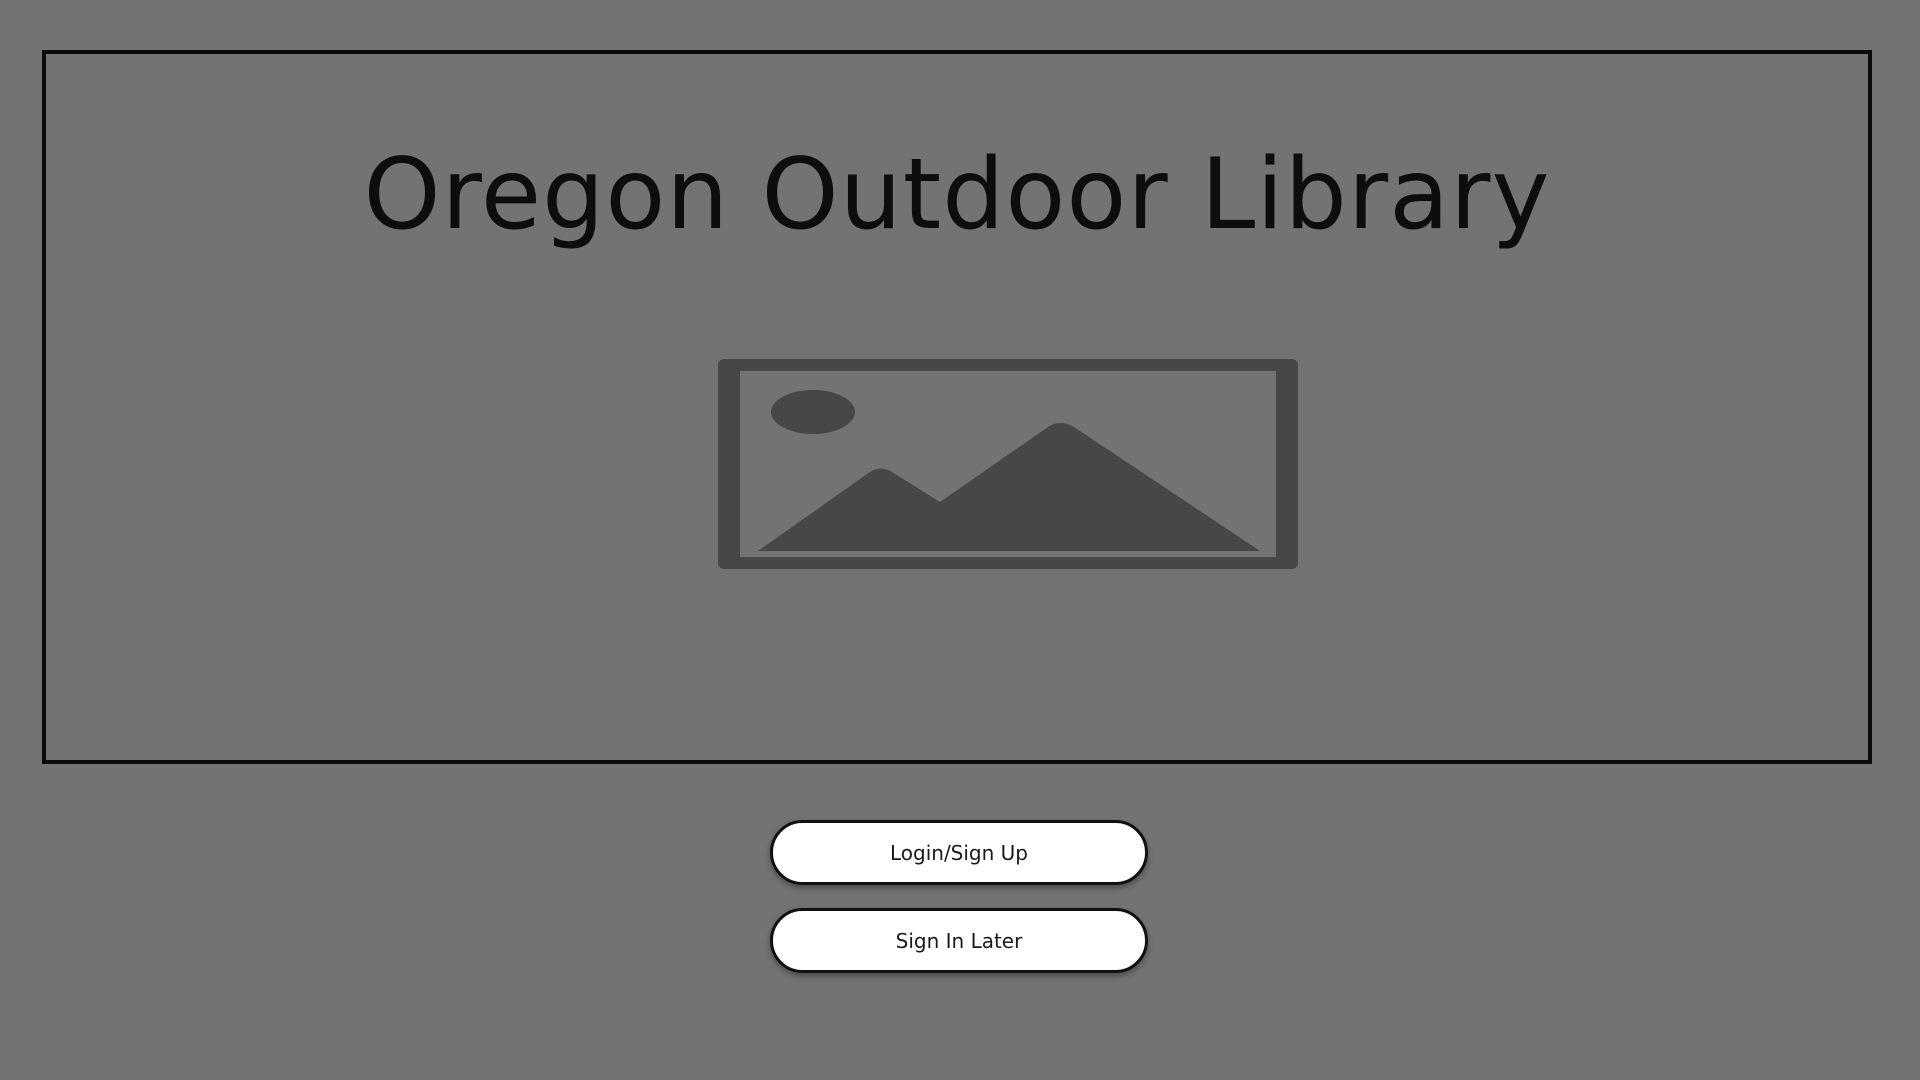 The height and width of the screenshot is (1080, 1920). Describe the element at coordinates (1008, 464) in the screenshot. I see `image-placeholder-icon` at that location.